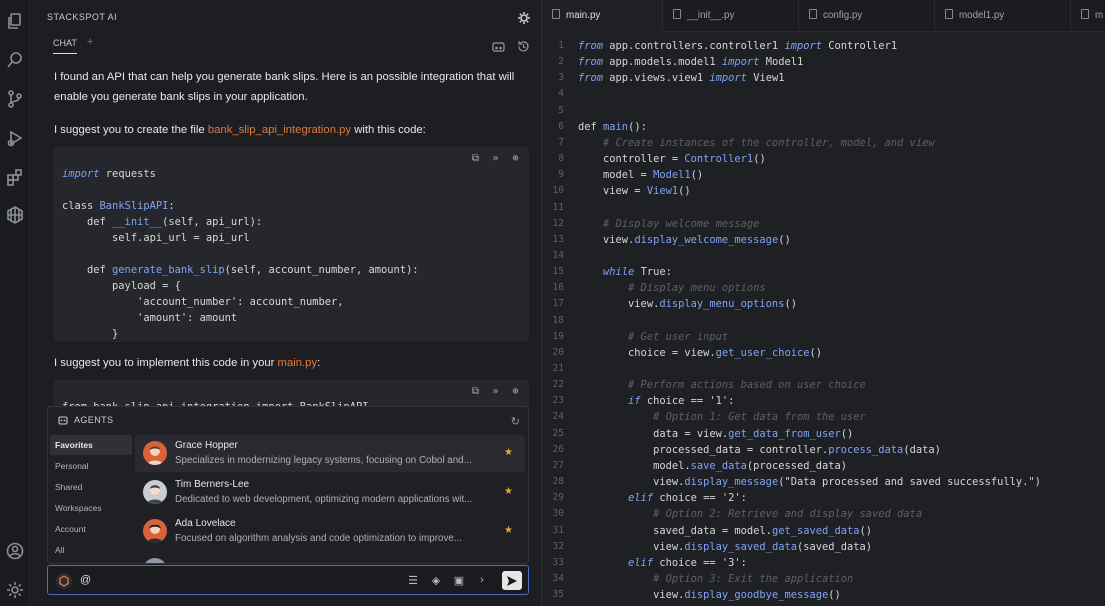 The image size is (1105, 606). Describe the element at coordinates (413, 580) in the screenshot. I see `list-icon: ☰` at that location.